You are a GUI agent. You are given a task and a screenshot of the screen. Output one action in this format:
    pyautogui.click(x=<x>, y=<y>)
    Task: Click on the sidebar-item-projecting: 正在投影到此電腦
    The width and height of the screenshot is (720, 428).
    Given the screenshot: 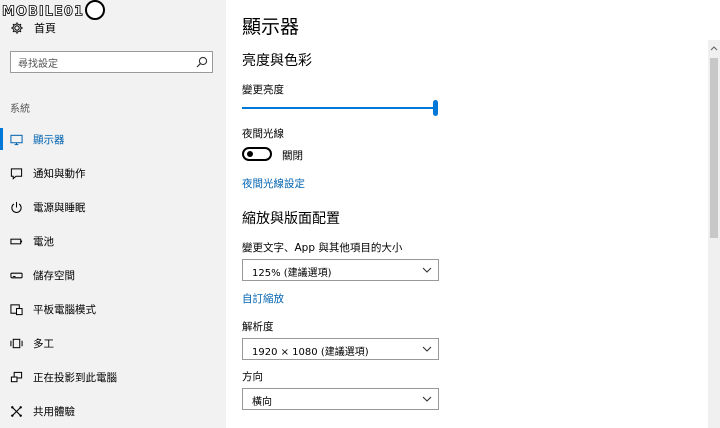 What is the action you would take?
    pyautogui.click(x=113, y=377)
    